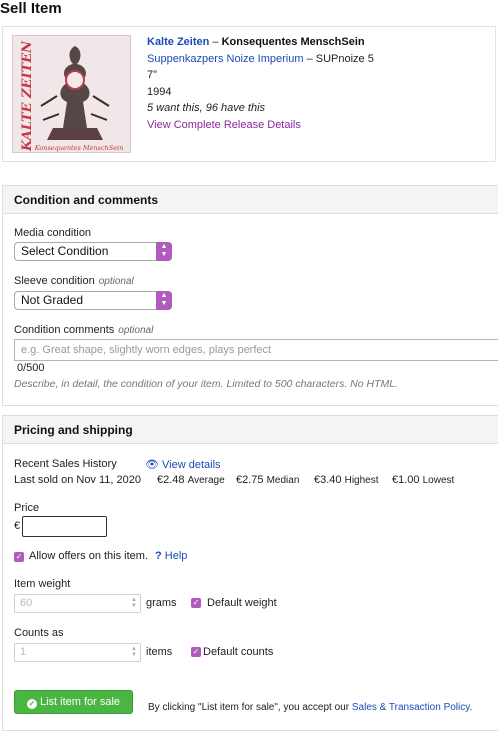 This screenshot has height=731, width=498. What do you see at coordinates (250, 480) in the screenshot?
I see `median-value: €2.75` at bounding box center [250, 480].